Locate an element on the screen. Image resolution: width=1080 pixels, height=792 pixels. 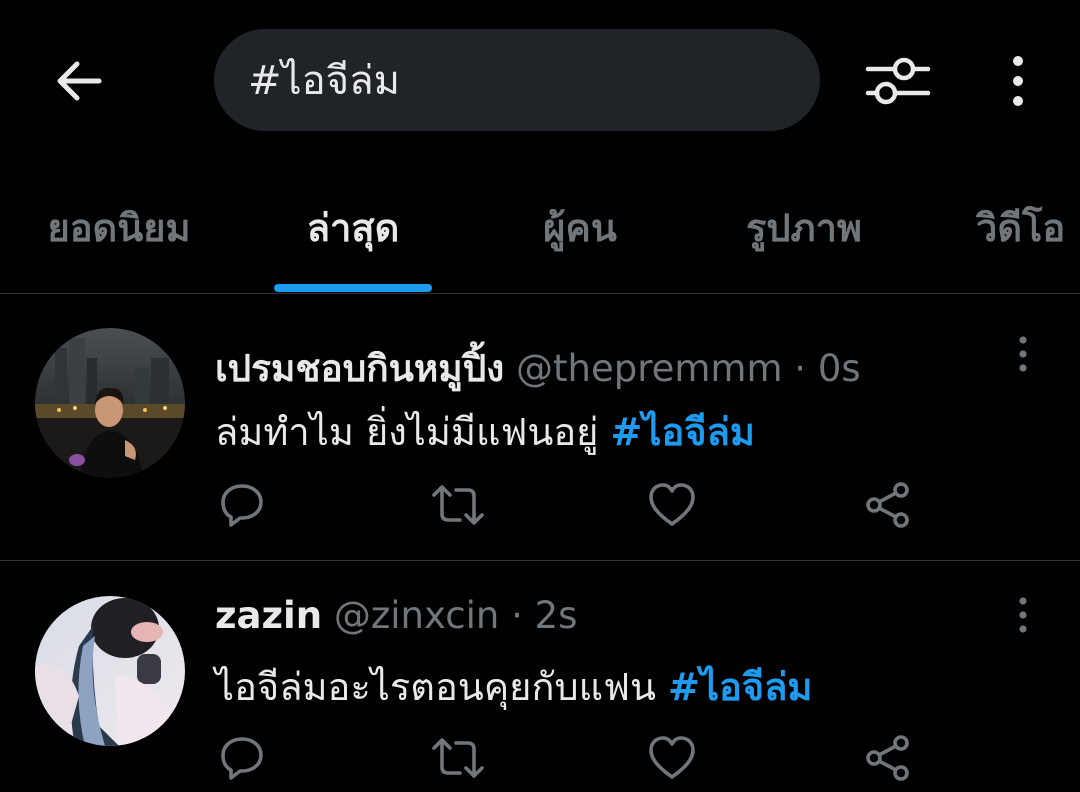
tweet-header: zazin @zinxcin · 2s is located at coordinates (396, 615).